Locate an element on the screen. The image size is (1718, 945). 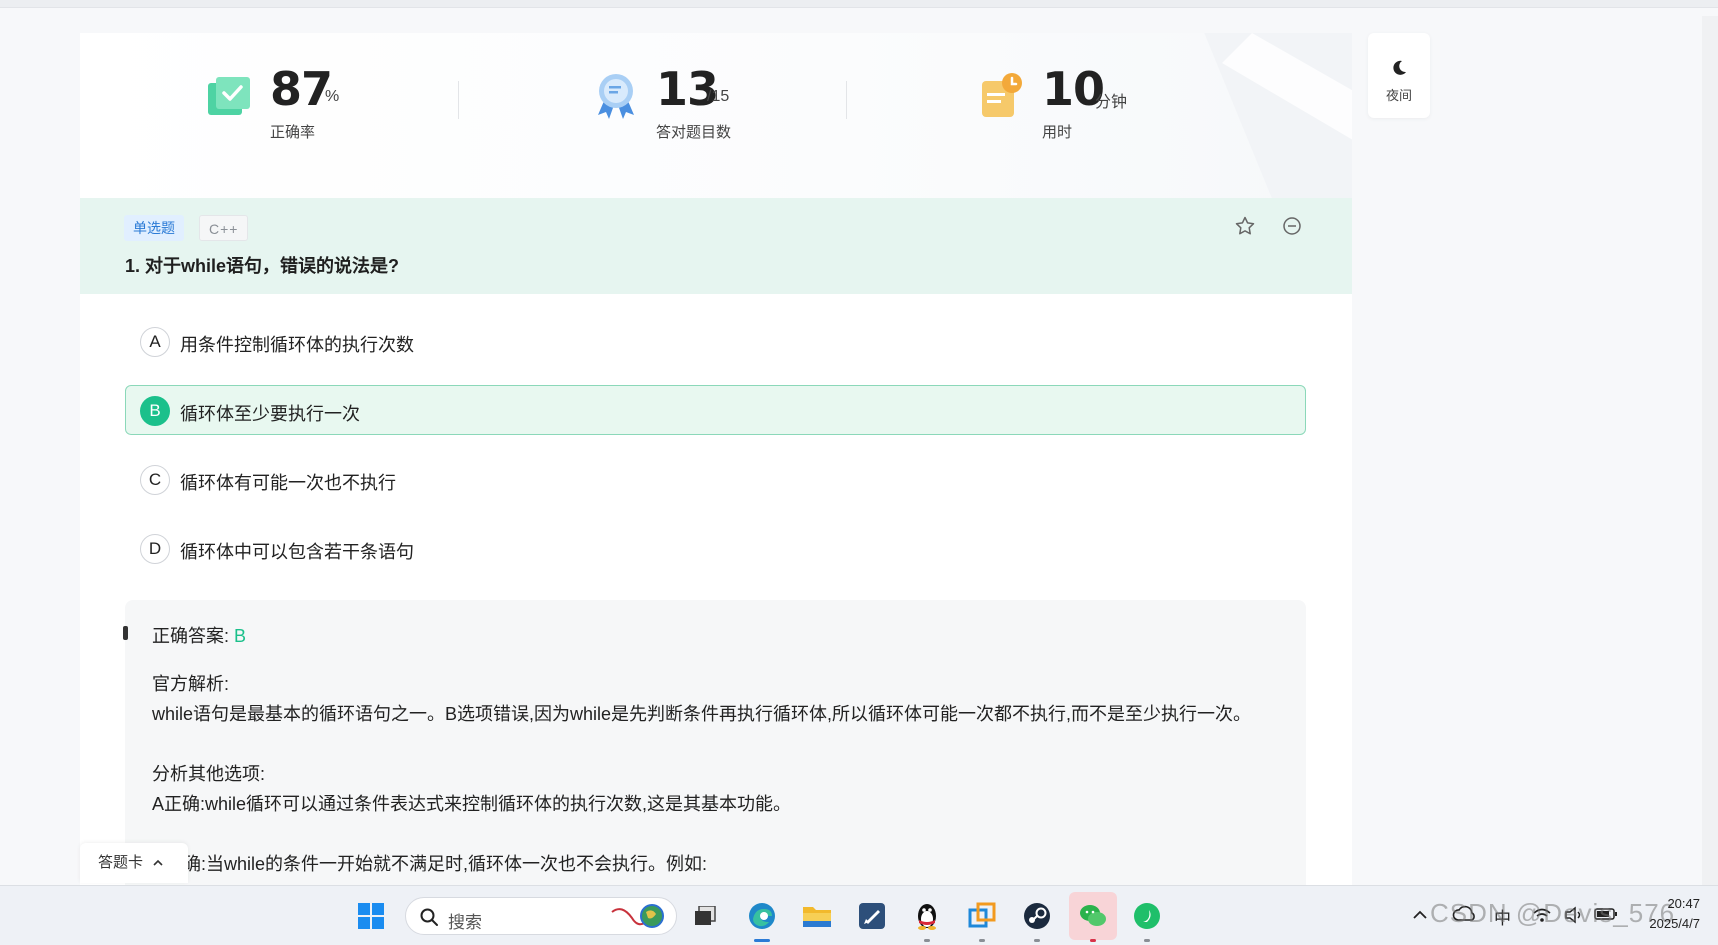
taskbar-app-editor is located at coordinates (872, 916).